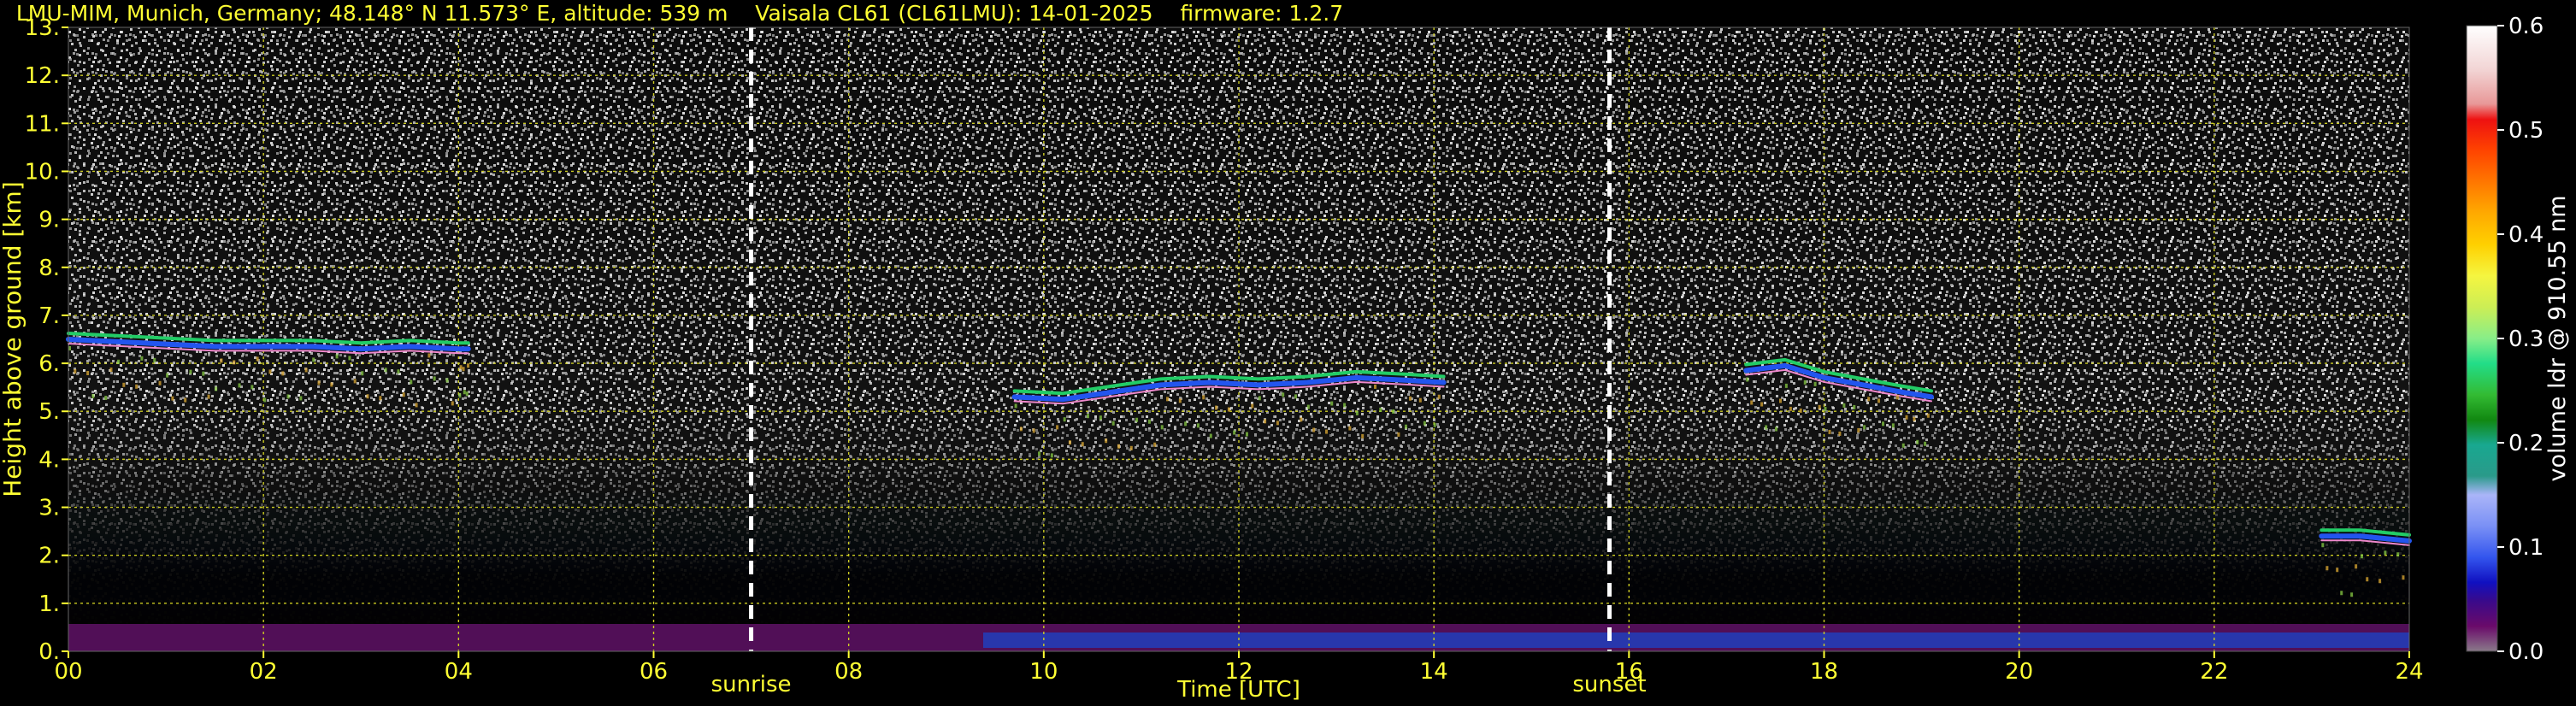 This screenshot has height=706, width=2576. Describe the element at coordinates (2526, 548) in the screenshot. I see `colorbar-tick-label: 0.1` at that location.